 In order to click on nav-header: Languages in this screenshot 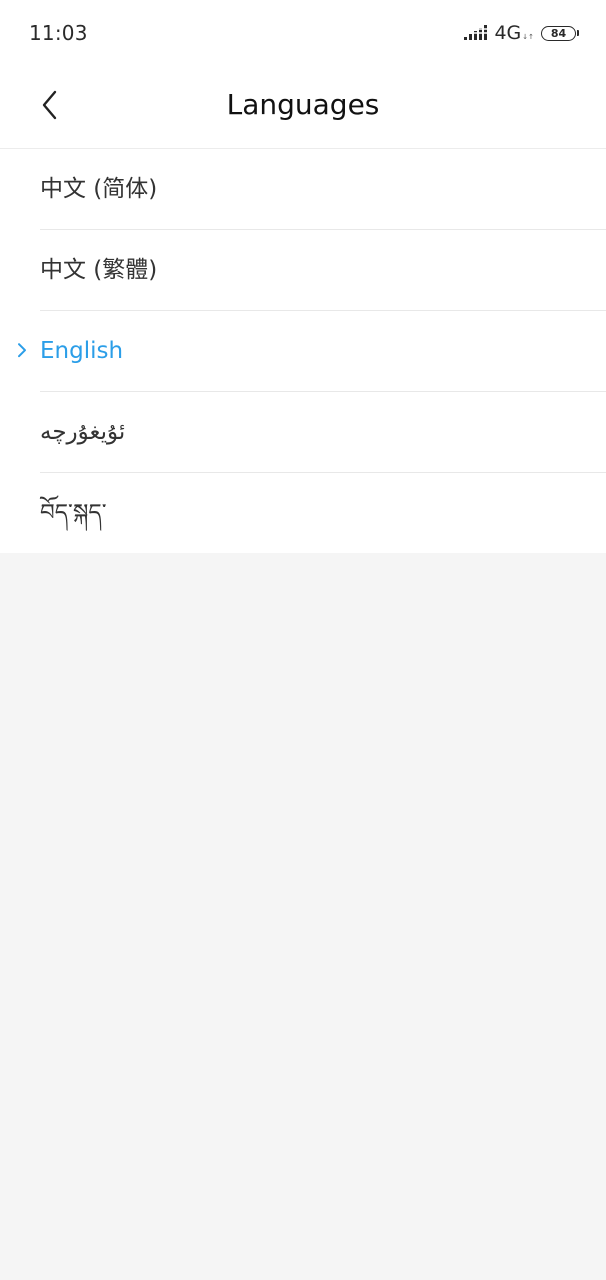, I will do `click(303, 107)`.